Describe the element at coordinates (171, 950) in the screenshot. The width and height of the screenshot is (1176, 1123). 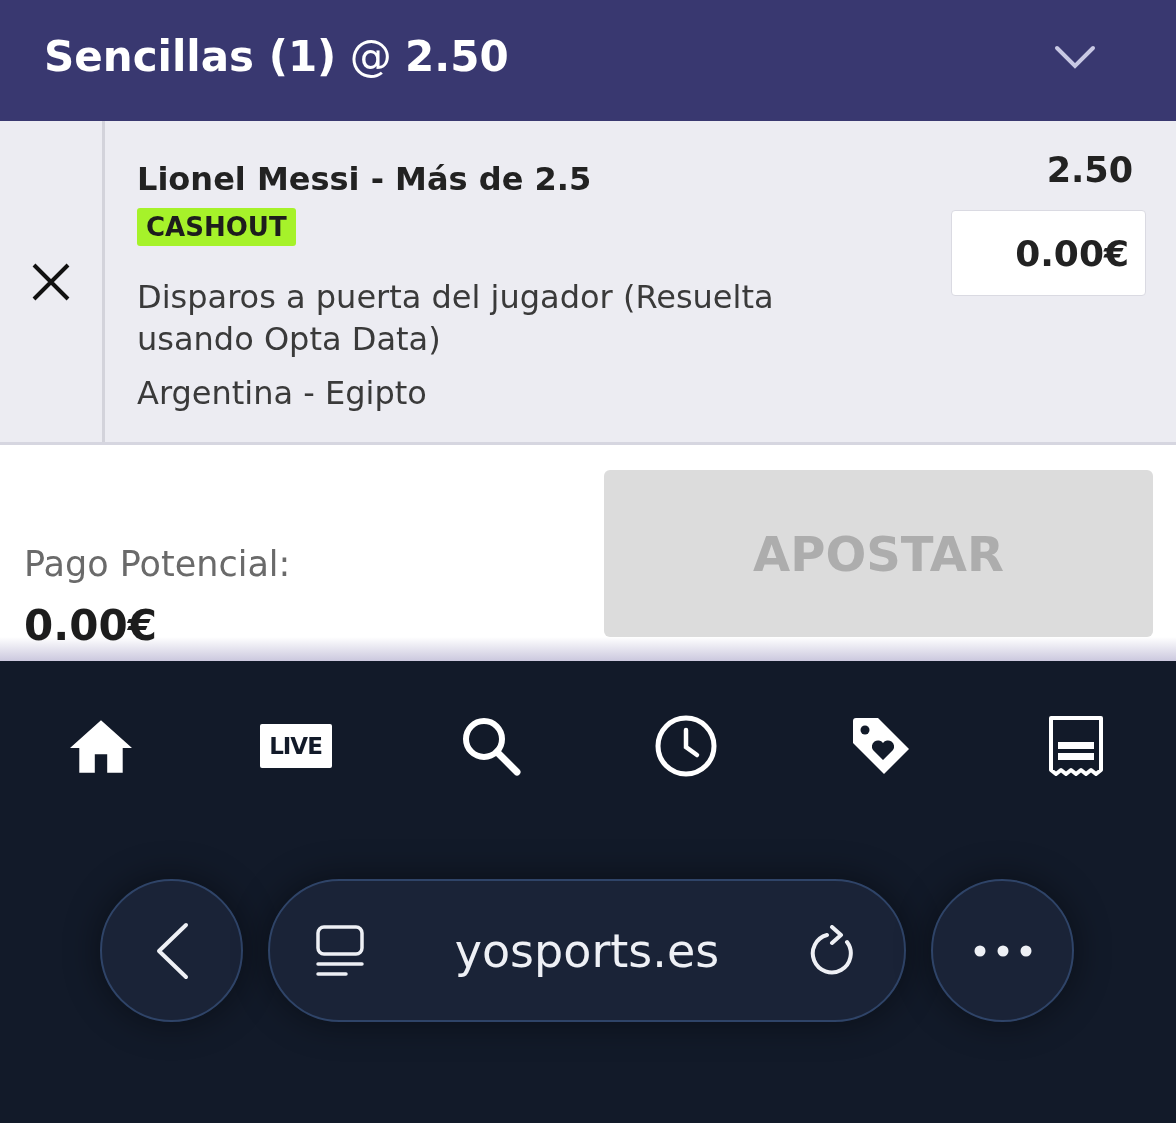
I see `chevron-left-icon` at that location.